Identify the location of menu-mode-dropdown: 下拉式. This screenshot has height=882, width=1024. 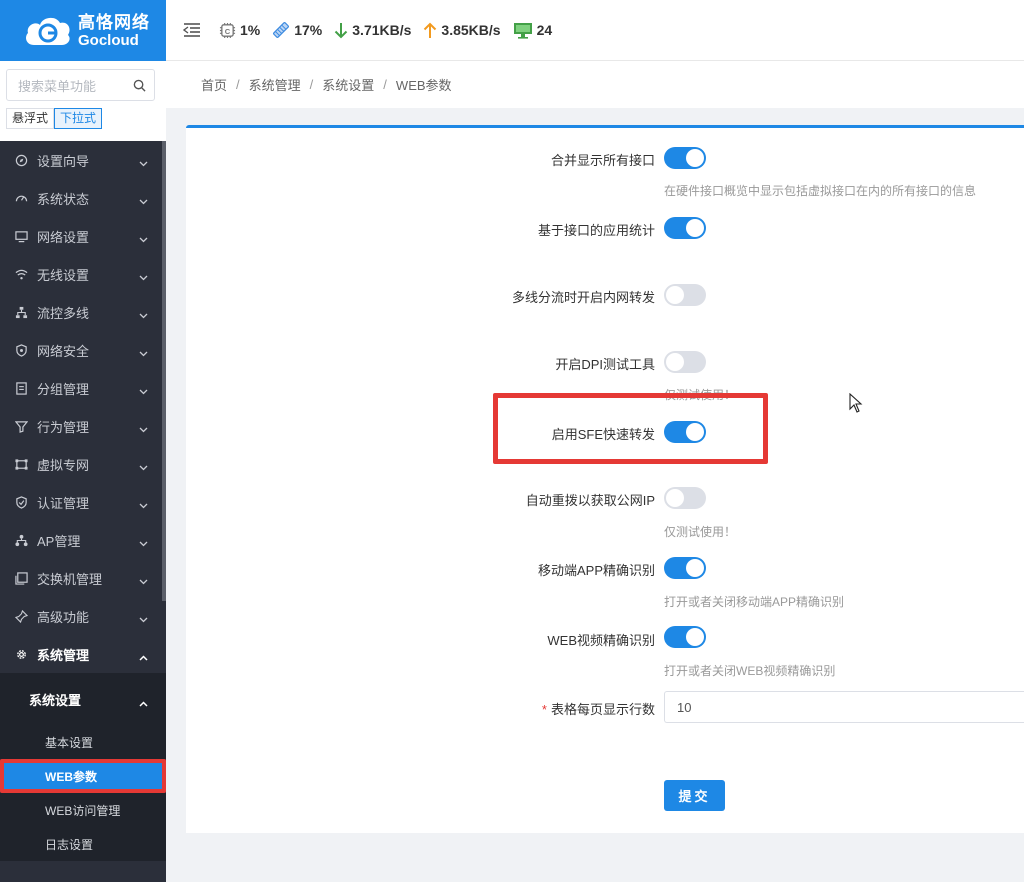
(78, 118).